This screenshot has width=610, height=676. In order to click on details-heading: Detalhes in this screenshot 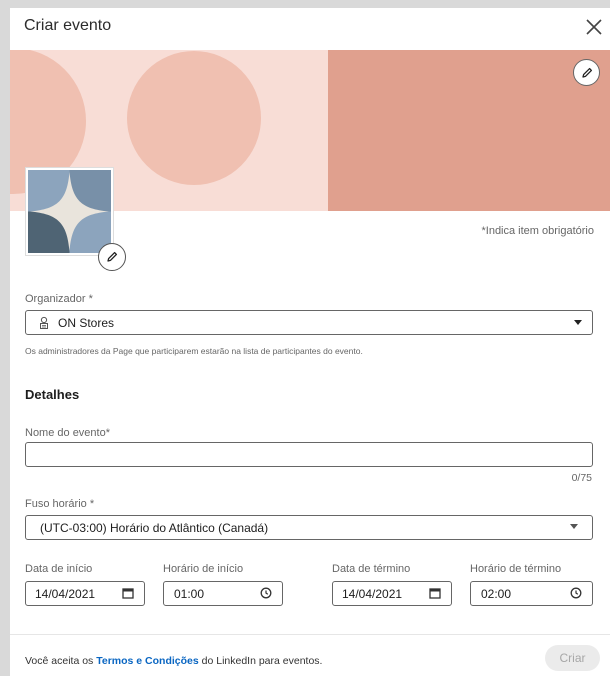, I will do `click(52, 394)`.